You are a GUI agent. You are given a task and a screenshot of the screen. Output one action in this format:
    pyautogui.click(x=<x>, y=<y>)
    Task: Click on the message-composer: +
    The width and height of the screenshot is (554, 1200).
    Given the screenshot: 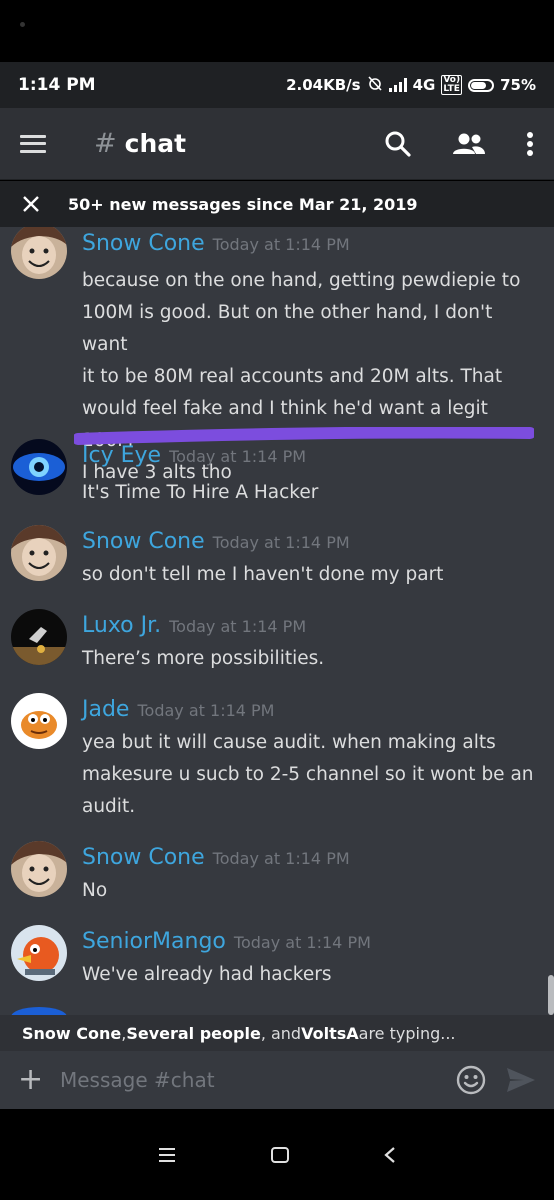 What is the action you would take?
    pyautogui.click(x=277, y=1080)
    